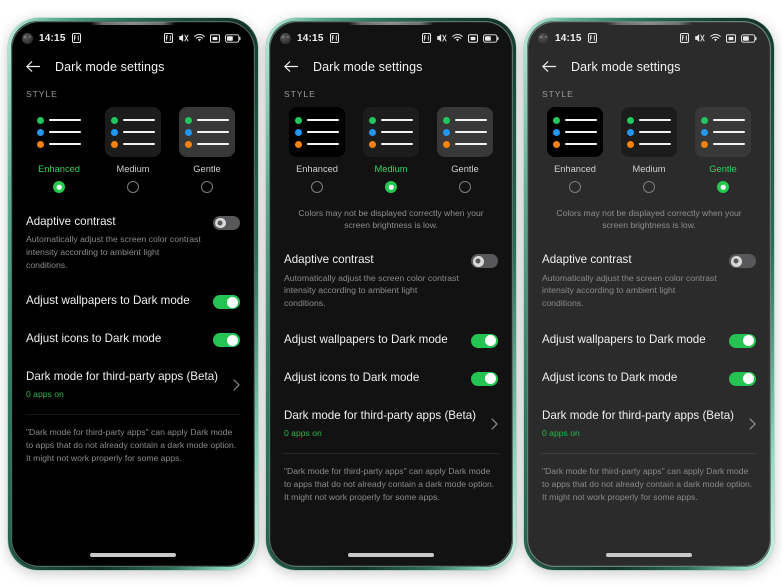 This screenshot has width=782, height=587. What do you see at coordinates (649, 38) in the screenshot?
I see `status-bar: 14:15` at bounding box center [649, 38].